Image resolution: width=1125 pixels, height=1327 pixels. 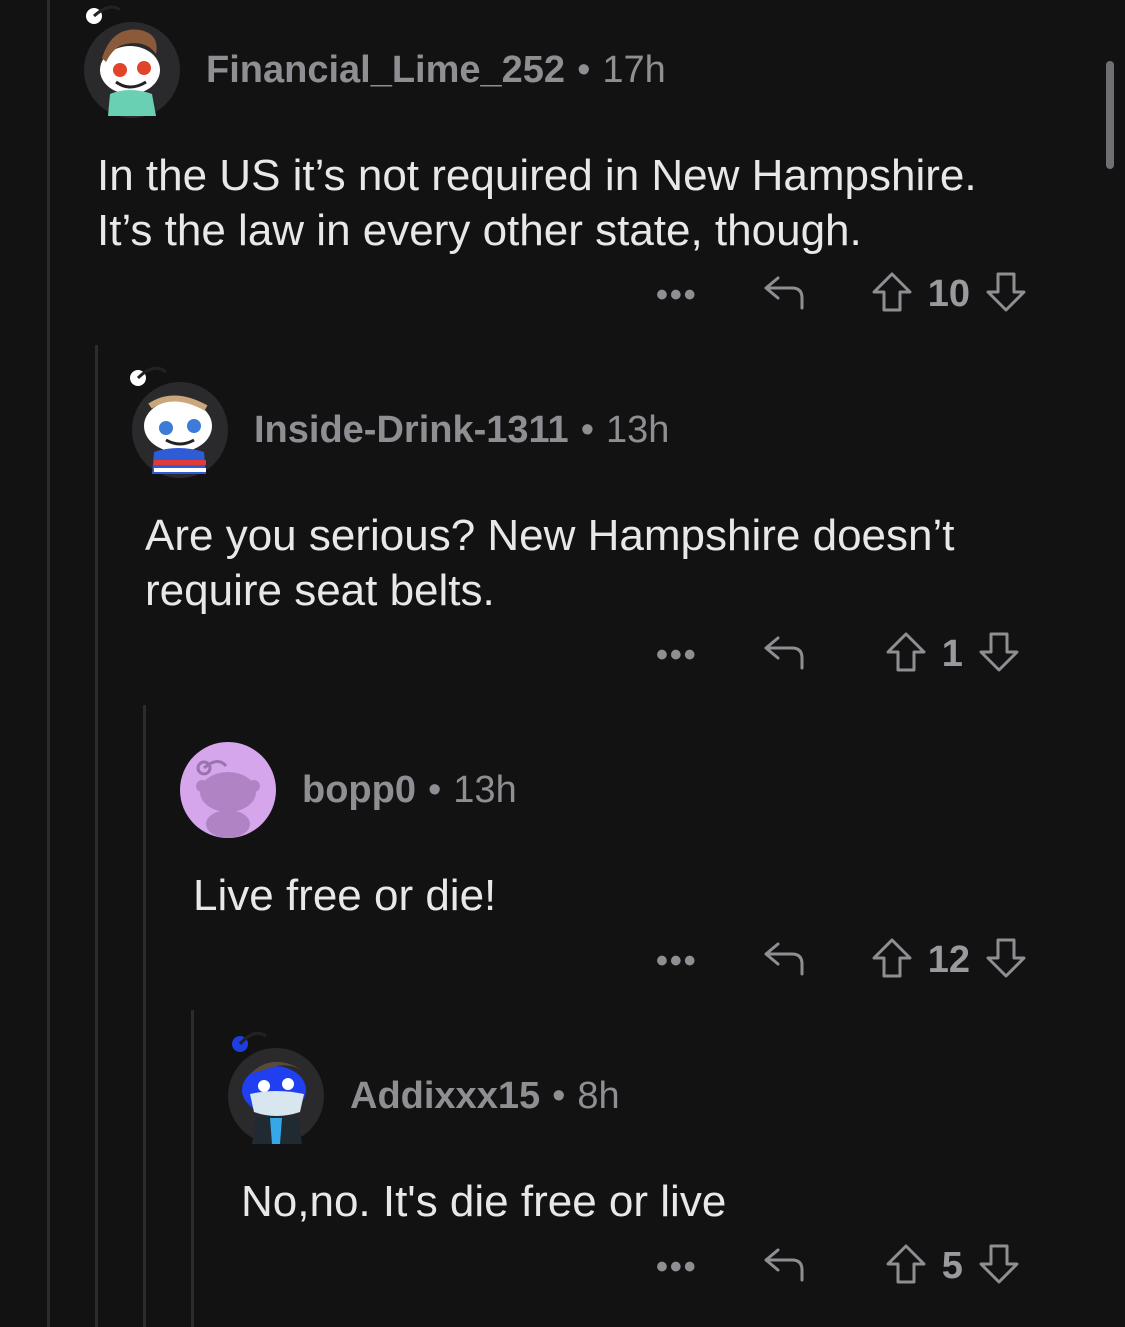 I want to click on vote-score: 10, so click(x=948, y=294).